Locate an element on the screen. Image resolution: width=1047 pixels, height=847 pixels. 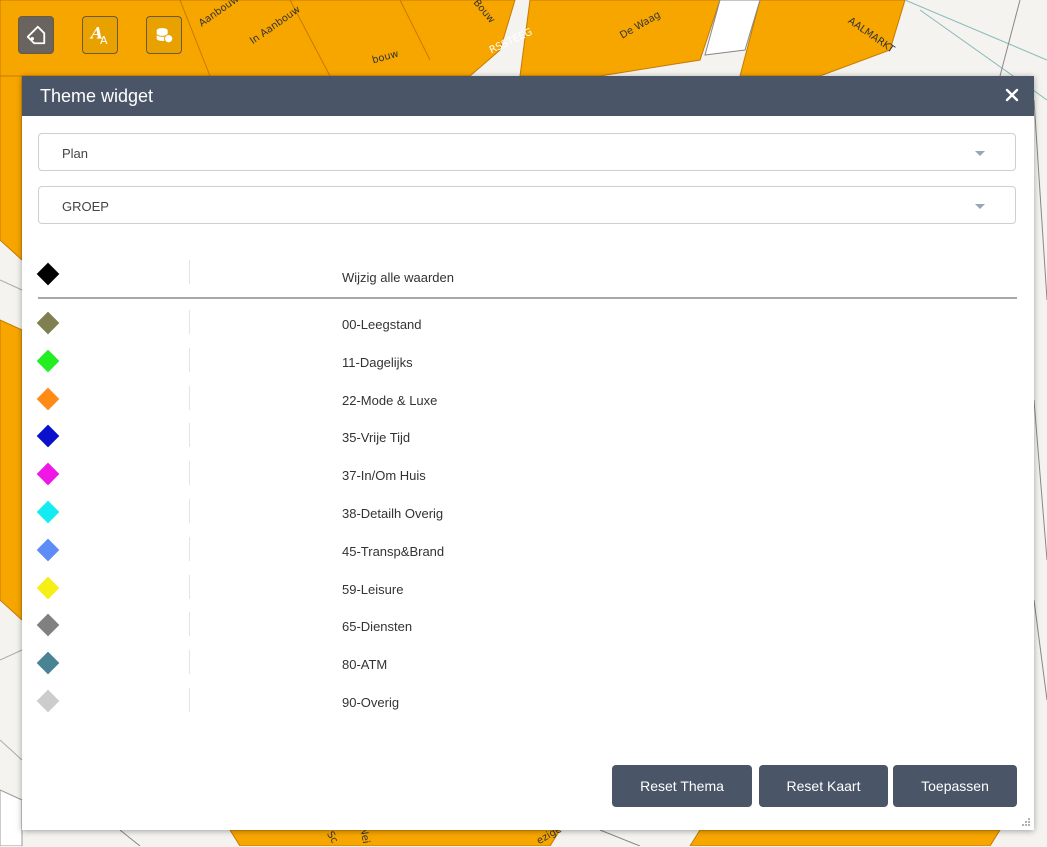
legend-label: 35-Vrije Tijd is located at coordinates (376, 438).